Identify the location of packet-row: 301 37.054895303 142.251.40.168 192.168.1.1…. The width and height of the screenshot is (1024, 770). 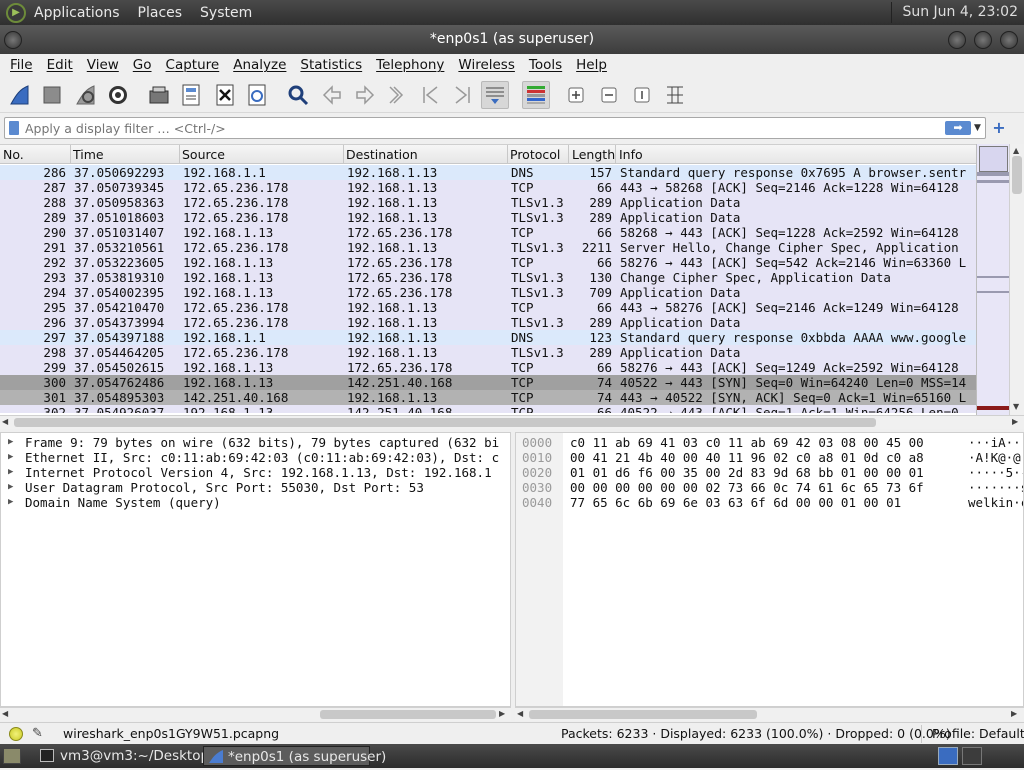
(488, 397).